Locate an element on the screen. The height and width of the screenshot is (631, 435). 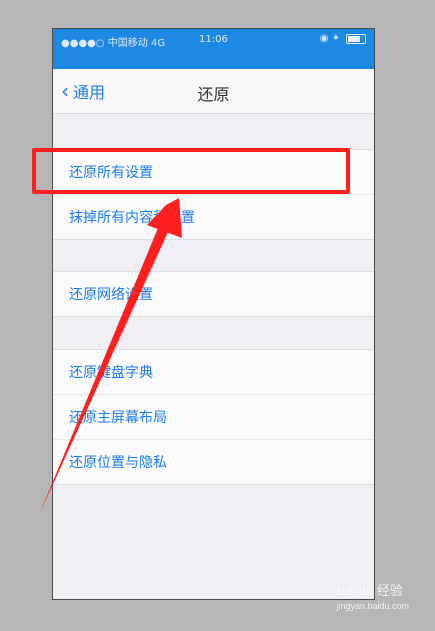
page-title: 还原 is located at coordinates (213, 94).